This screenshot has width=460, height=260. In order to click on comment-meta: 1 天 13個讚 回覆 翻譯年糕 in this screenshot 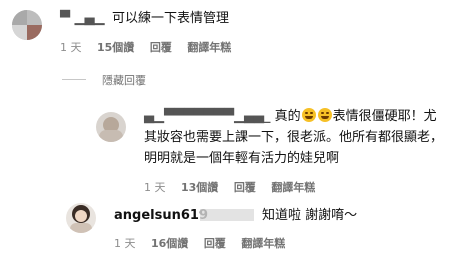, I will do `click(235, 187)`.